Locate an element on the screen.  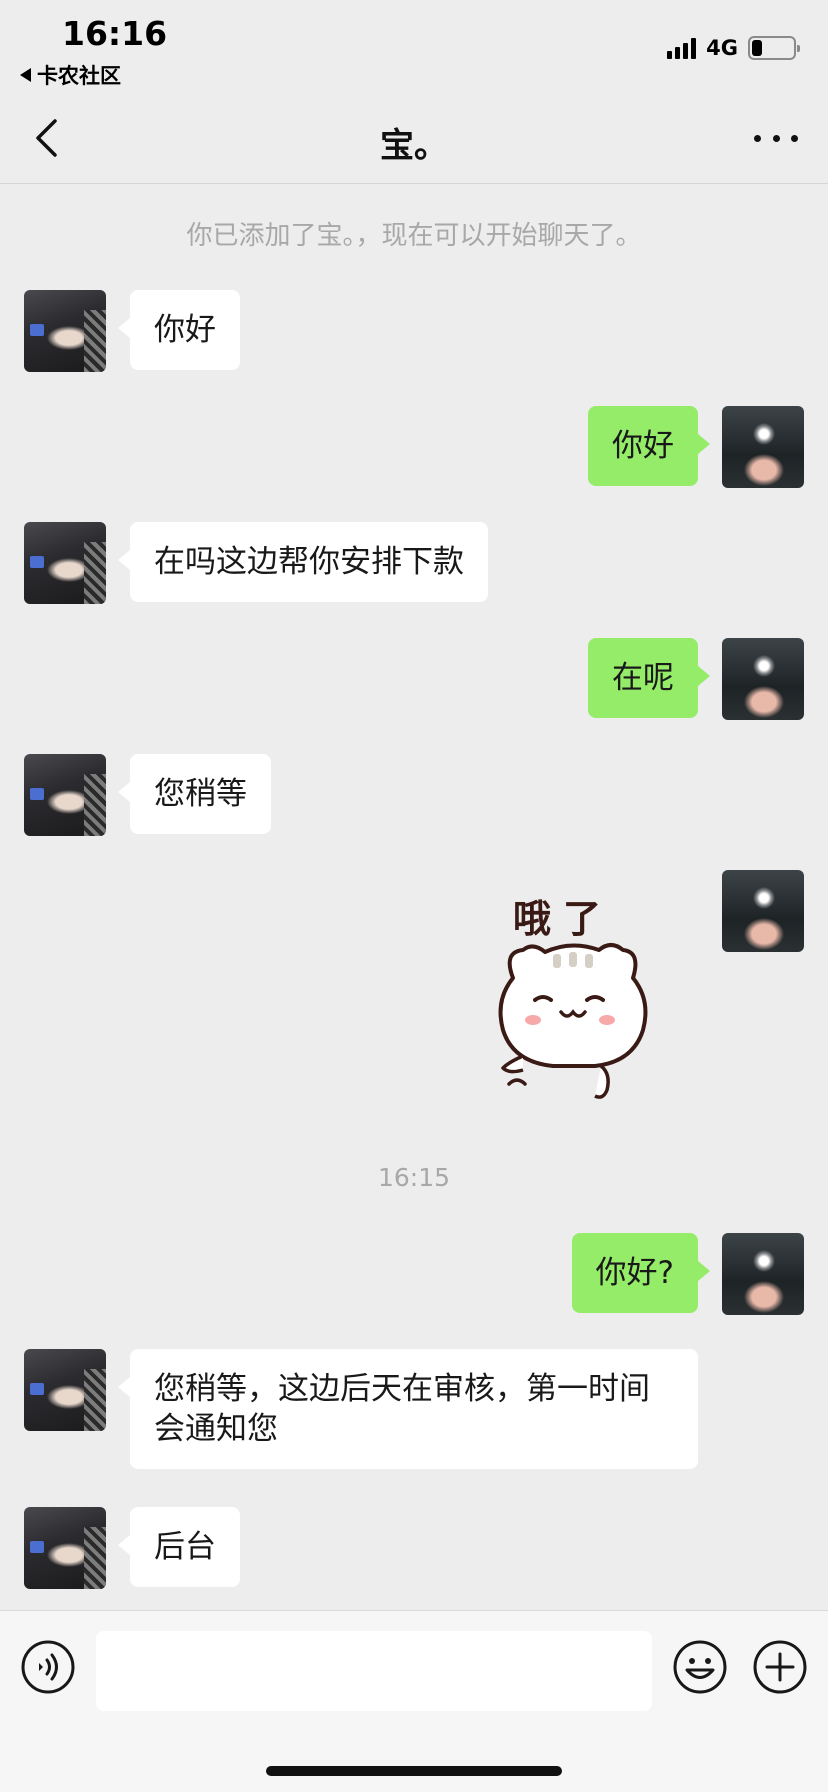
emoji-button is located at coordinates (700, 1667).